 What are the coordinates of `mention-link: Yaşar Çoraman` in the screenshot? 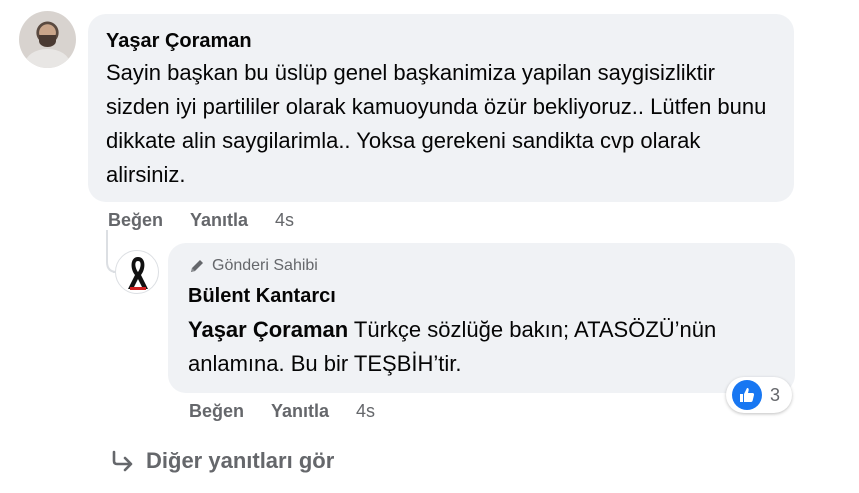 It's located at (268, 329).